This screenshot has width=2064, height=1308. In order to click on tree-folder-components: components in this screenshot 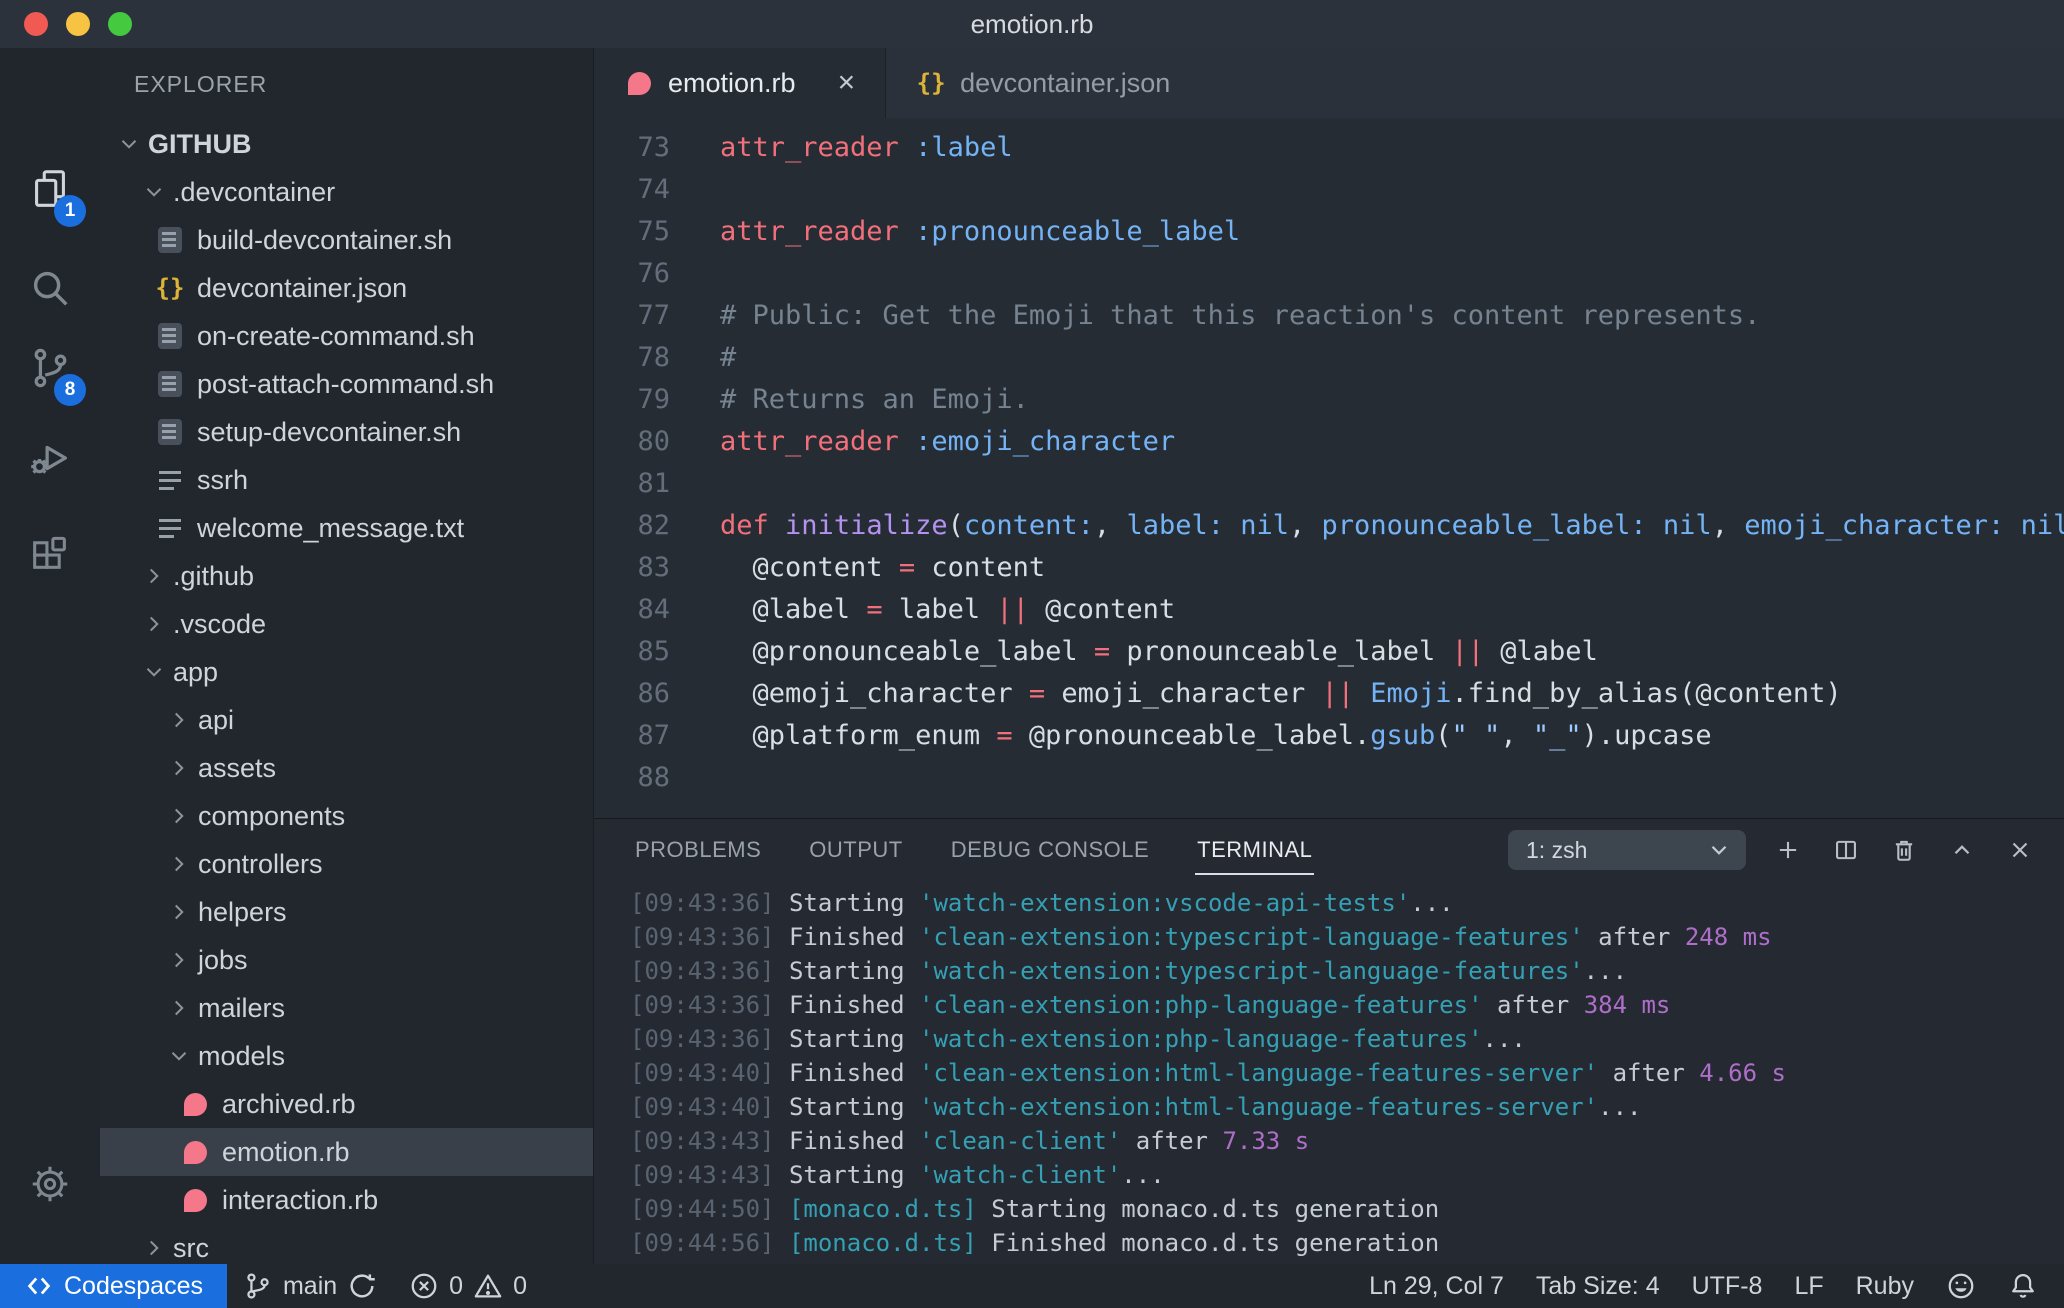, I will do `click(346, 816)`.